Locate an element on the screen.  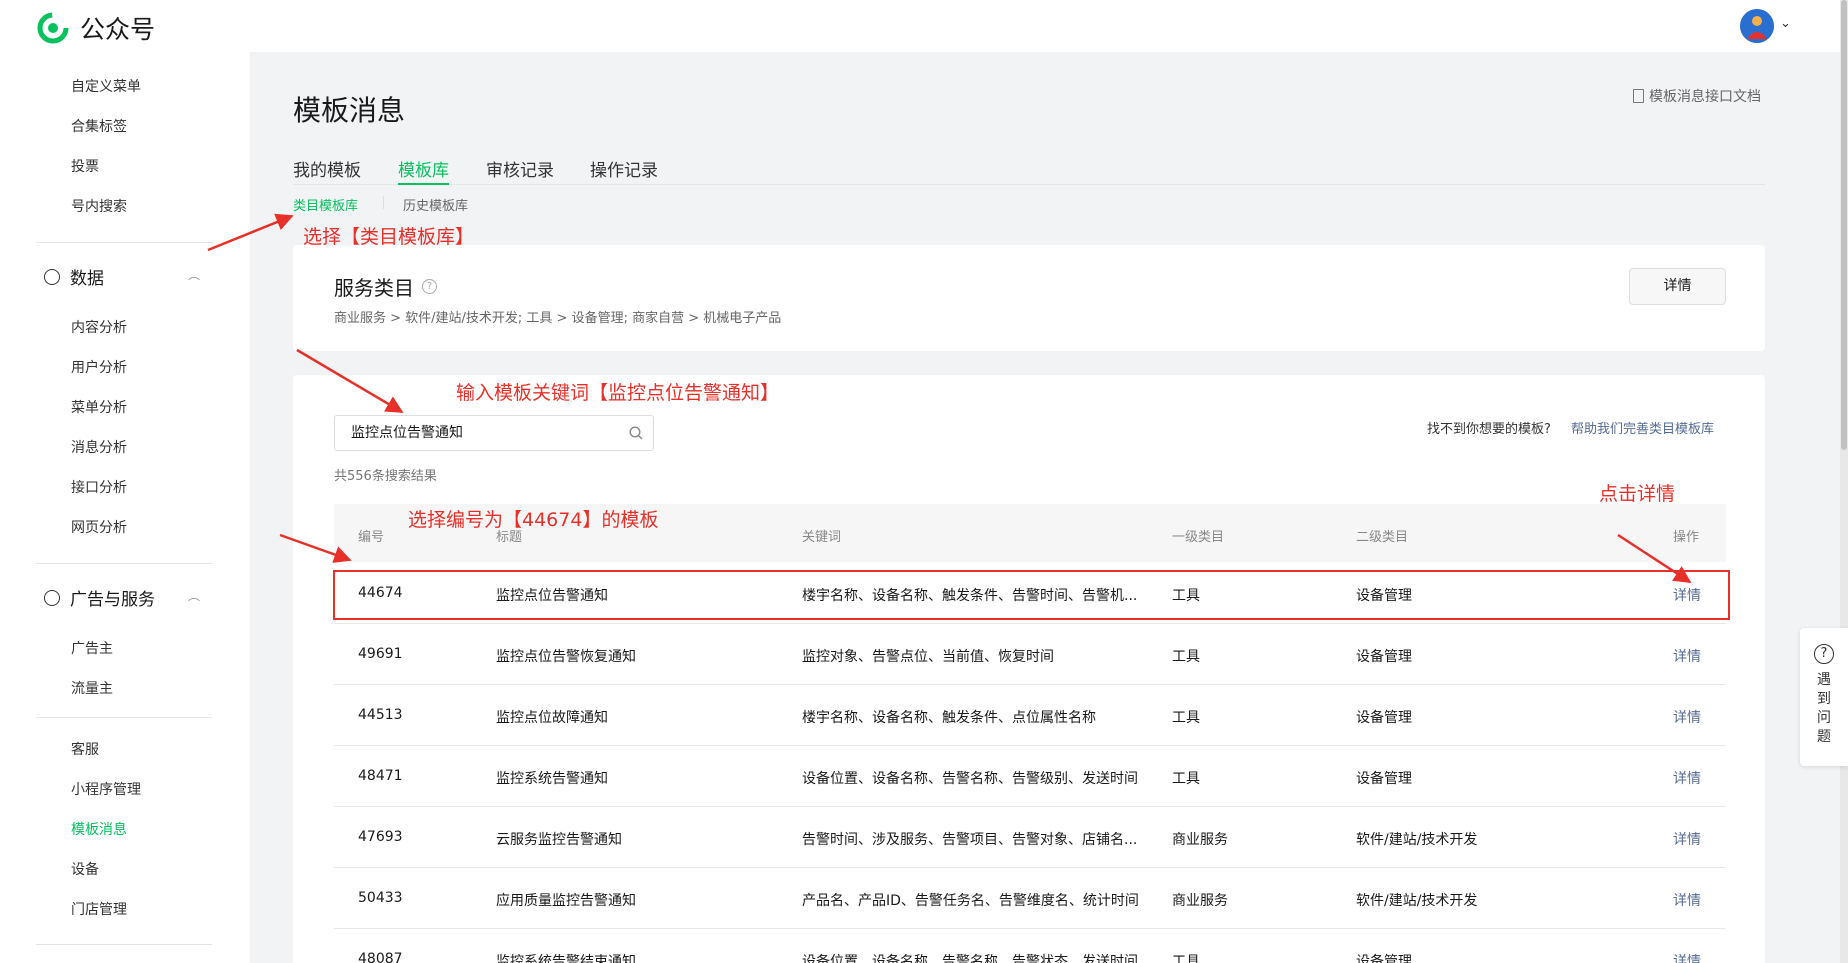
cell-keywords: 设备位置、设备名称、告警名称、告警级别、发送时间 is located at coordinates (970, 779).